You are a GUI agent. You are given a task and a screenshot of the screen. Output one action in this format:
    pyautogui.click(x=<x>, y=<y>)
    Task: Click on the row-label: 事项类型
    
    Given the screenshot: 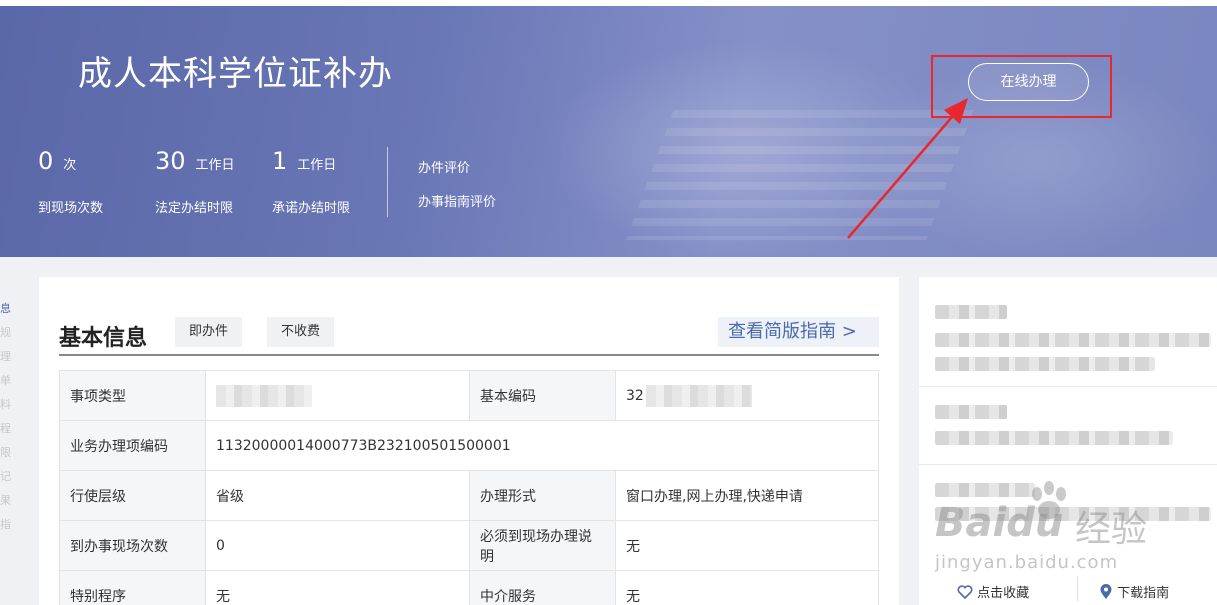 What is the action you would take?
    pyautogui.click(x=132, y=395)
    